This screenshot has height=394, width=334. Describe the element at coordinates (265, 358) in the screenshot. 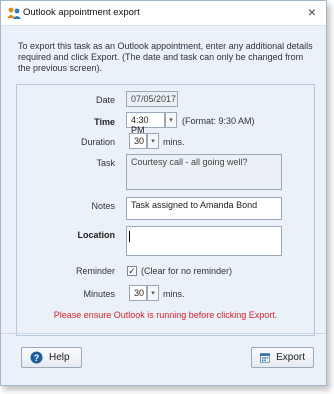

I see `calendar-icon` at that location.